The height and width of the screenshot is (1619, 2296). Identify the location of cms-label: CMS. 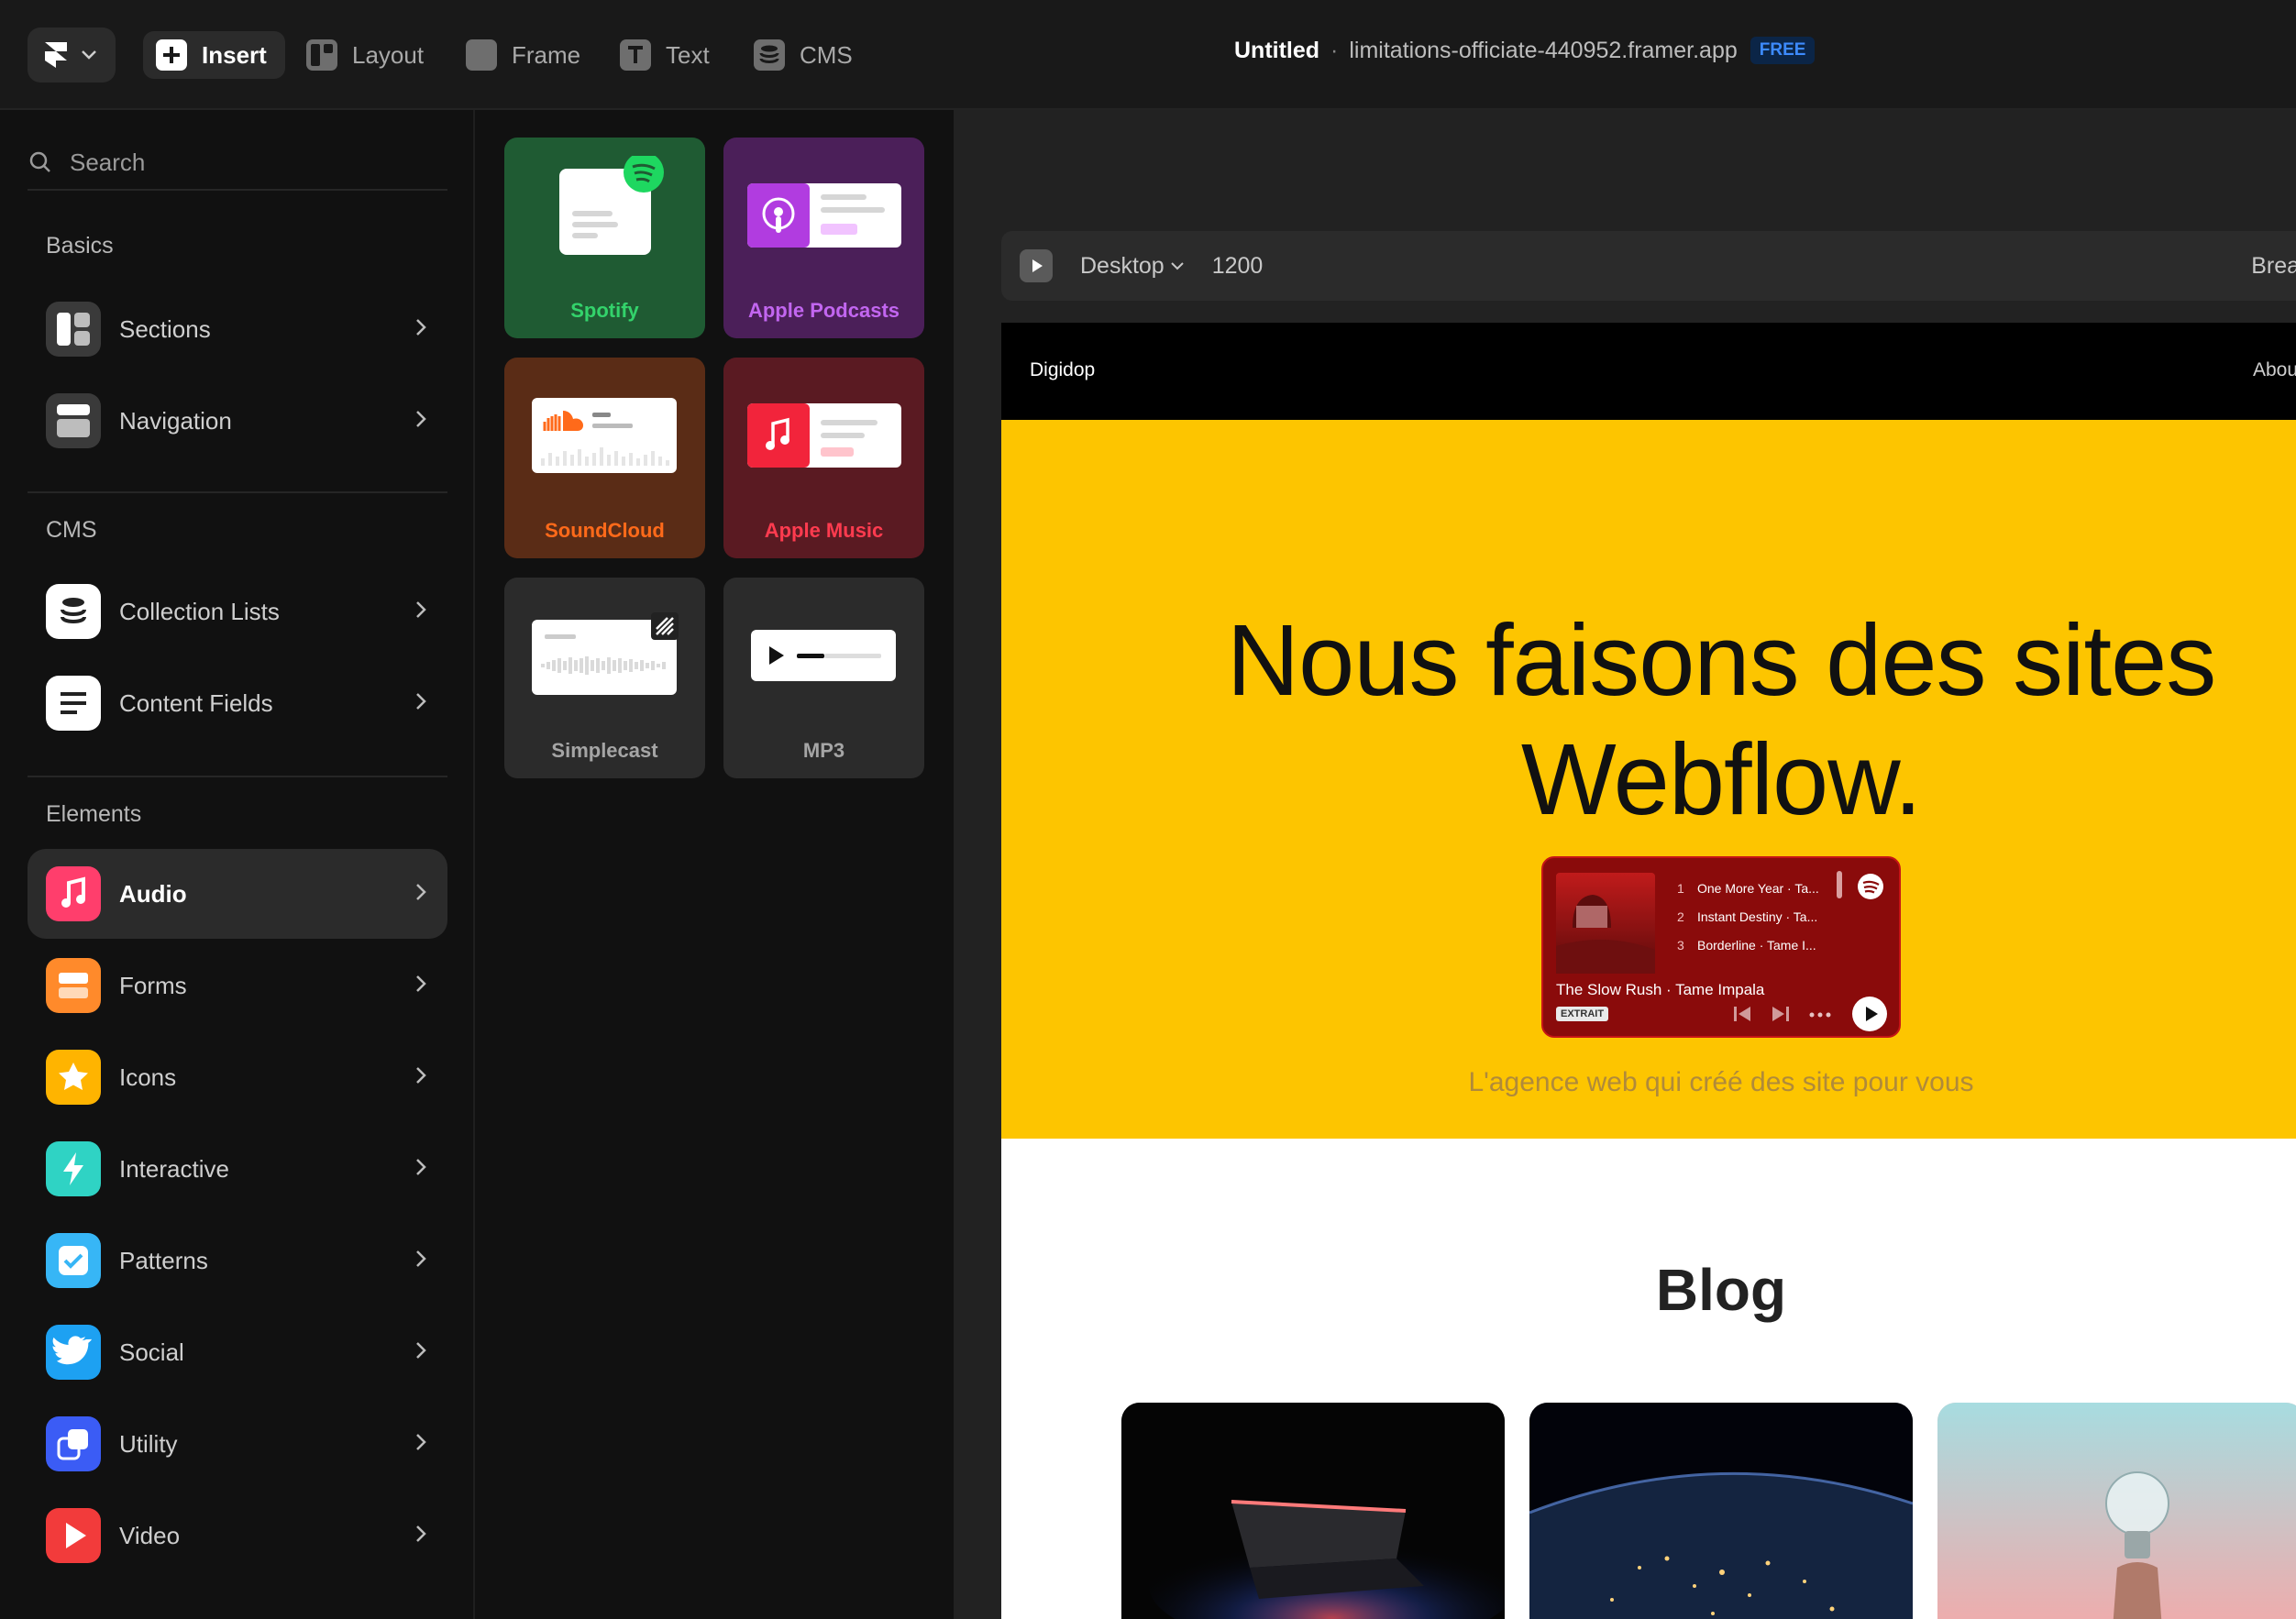
(826, 54).